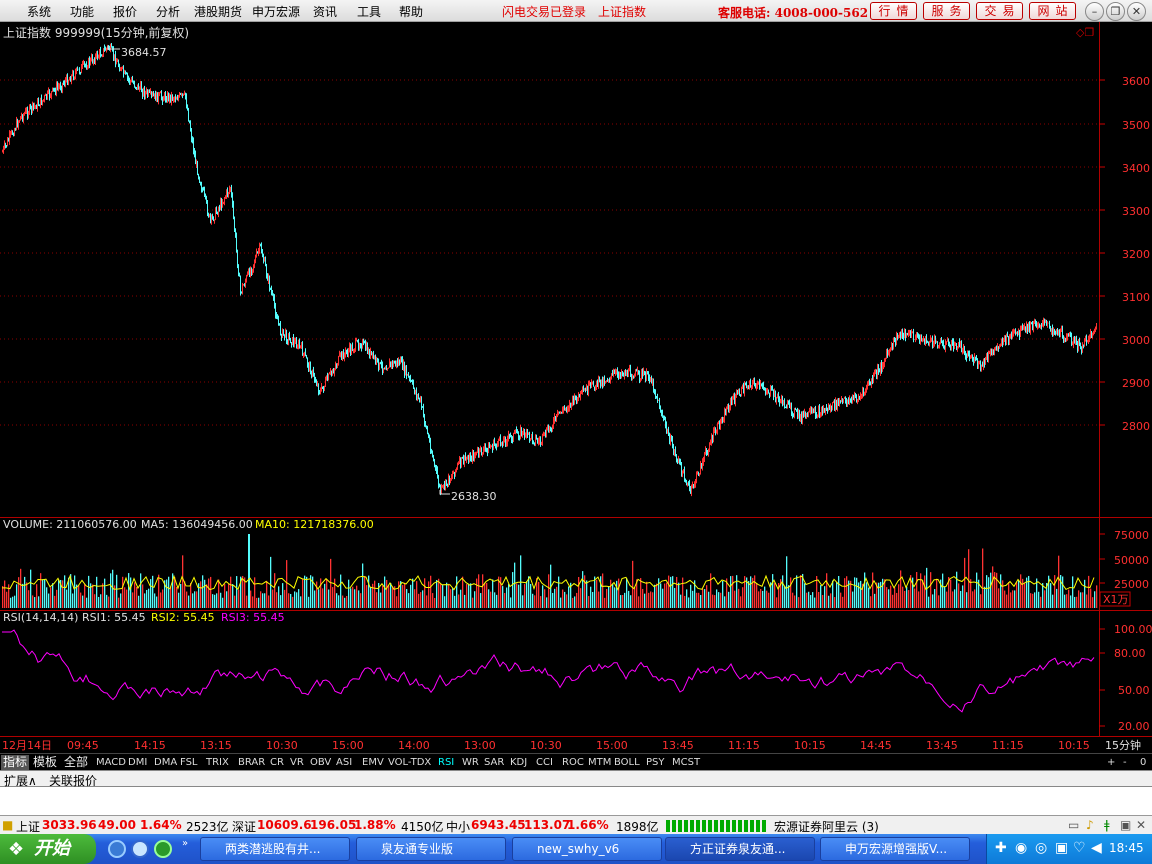 Image resolution: width=1152 pixels, height=864 pixels. What do you see at coordinates (458, 826) in the screenshot?
I see `zx-label: 中小` at bounding box center [458, 826].